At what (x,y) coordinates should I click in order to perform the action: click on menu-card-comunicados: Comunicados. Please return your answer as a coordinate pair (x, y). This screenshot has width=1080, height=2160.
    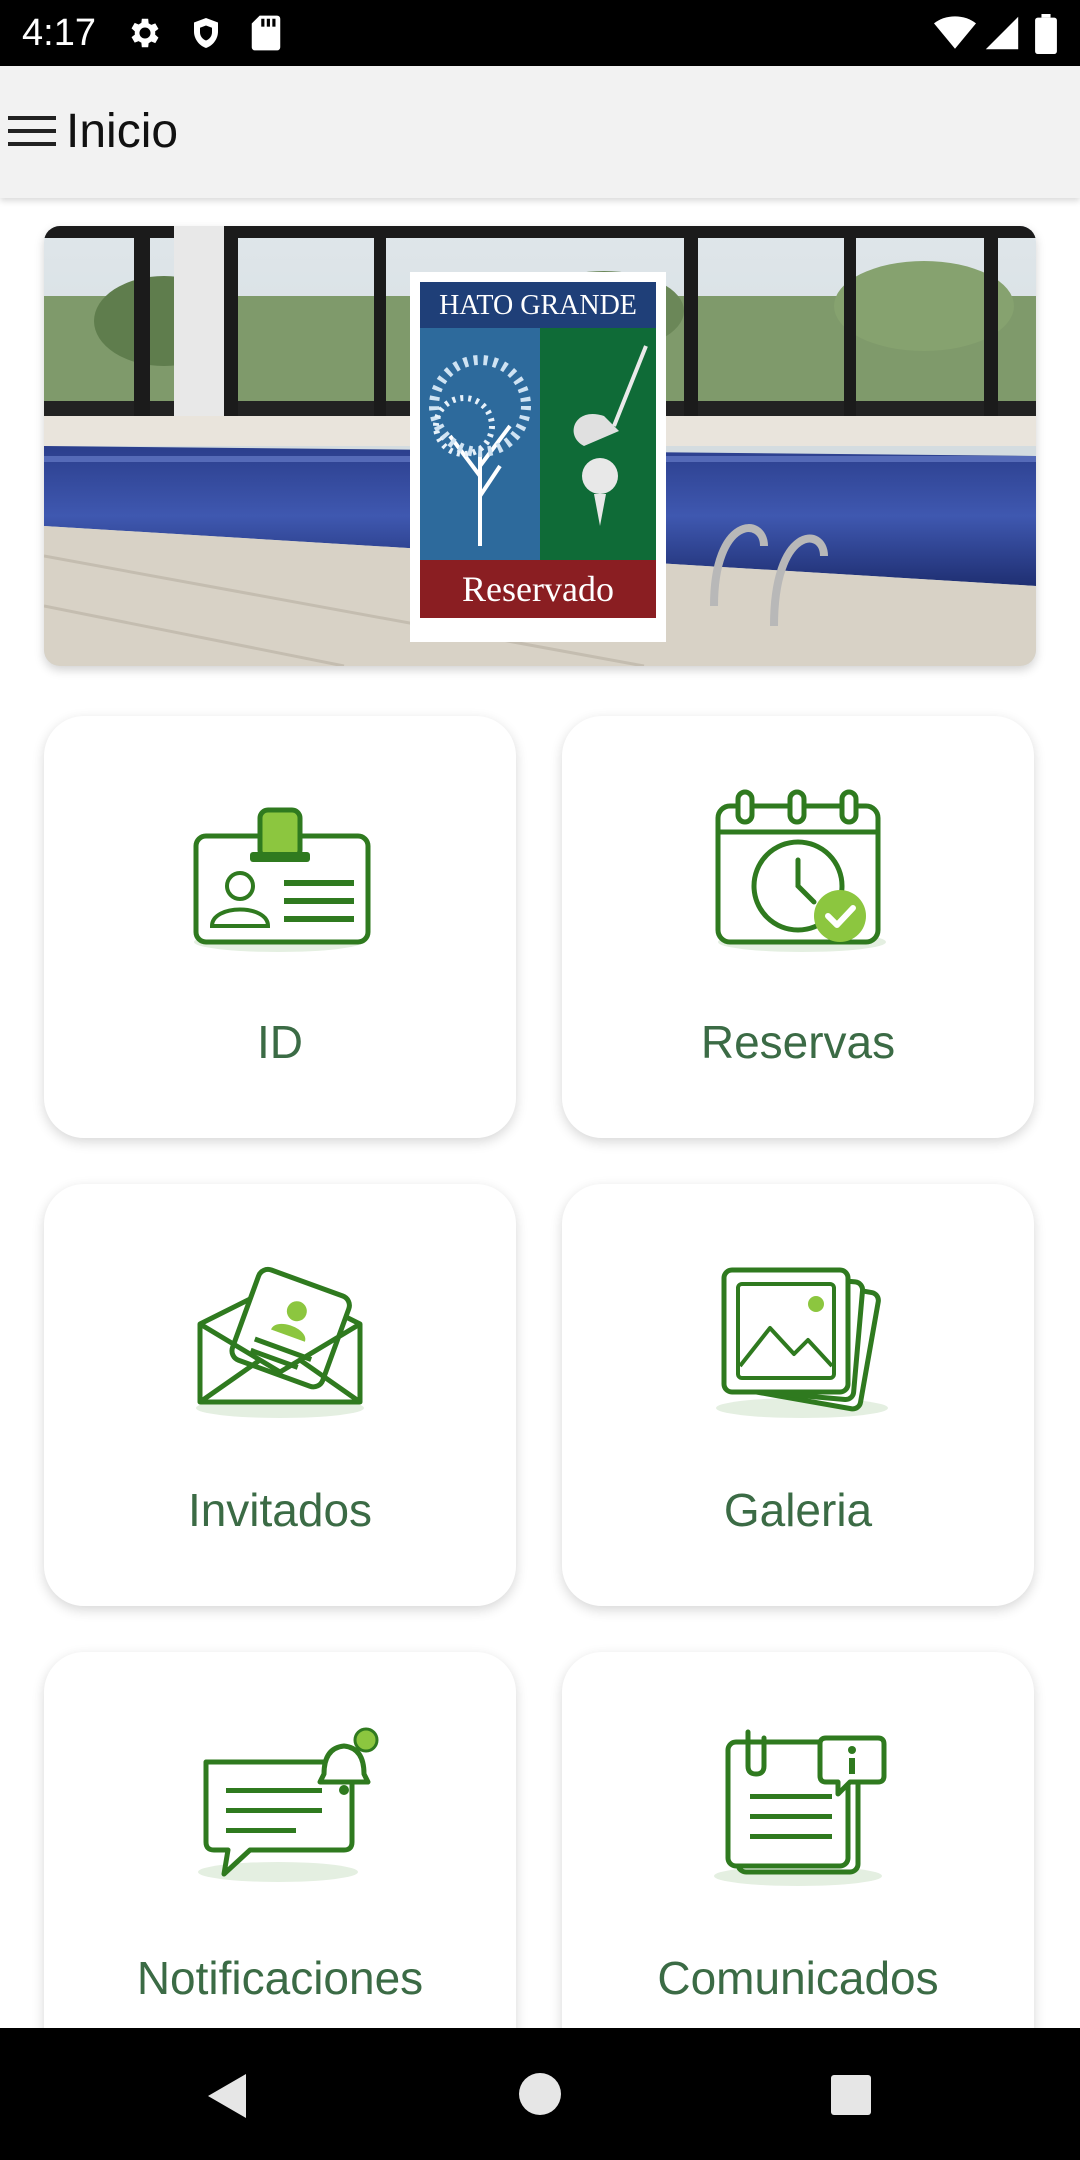
    Looking at the image, I should click on (798, 1840).